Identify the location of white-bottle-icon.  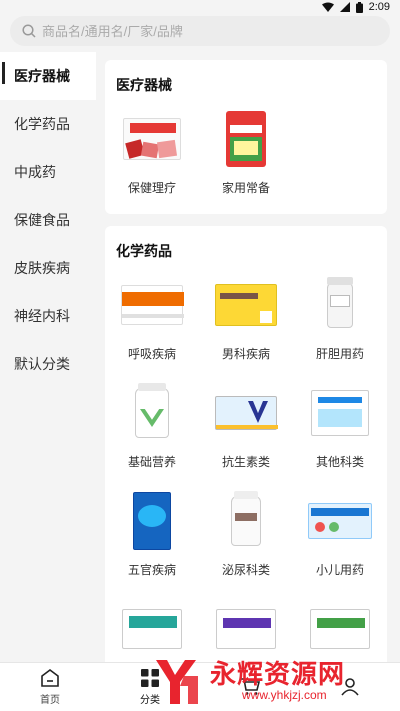
(340, 305).